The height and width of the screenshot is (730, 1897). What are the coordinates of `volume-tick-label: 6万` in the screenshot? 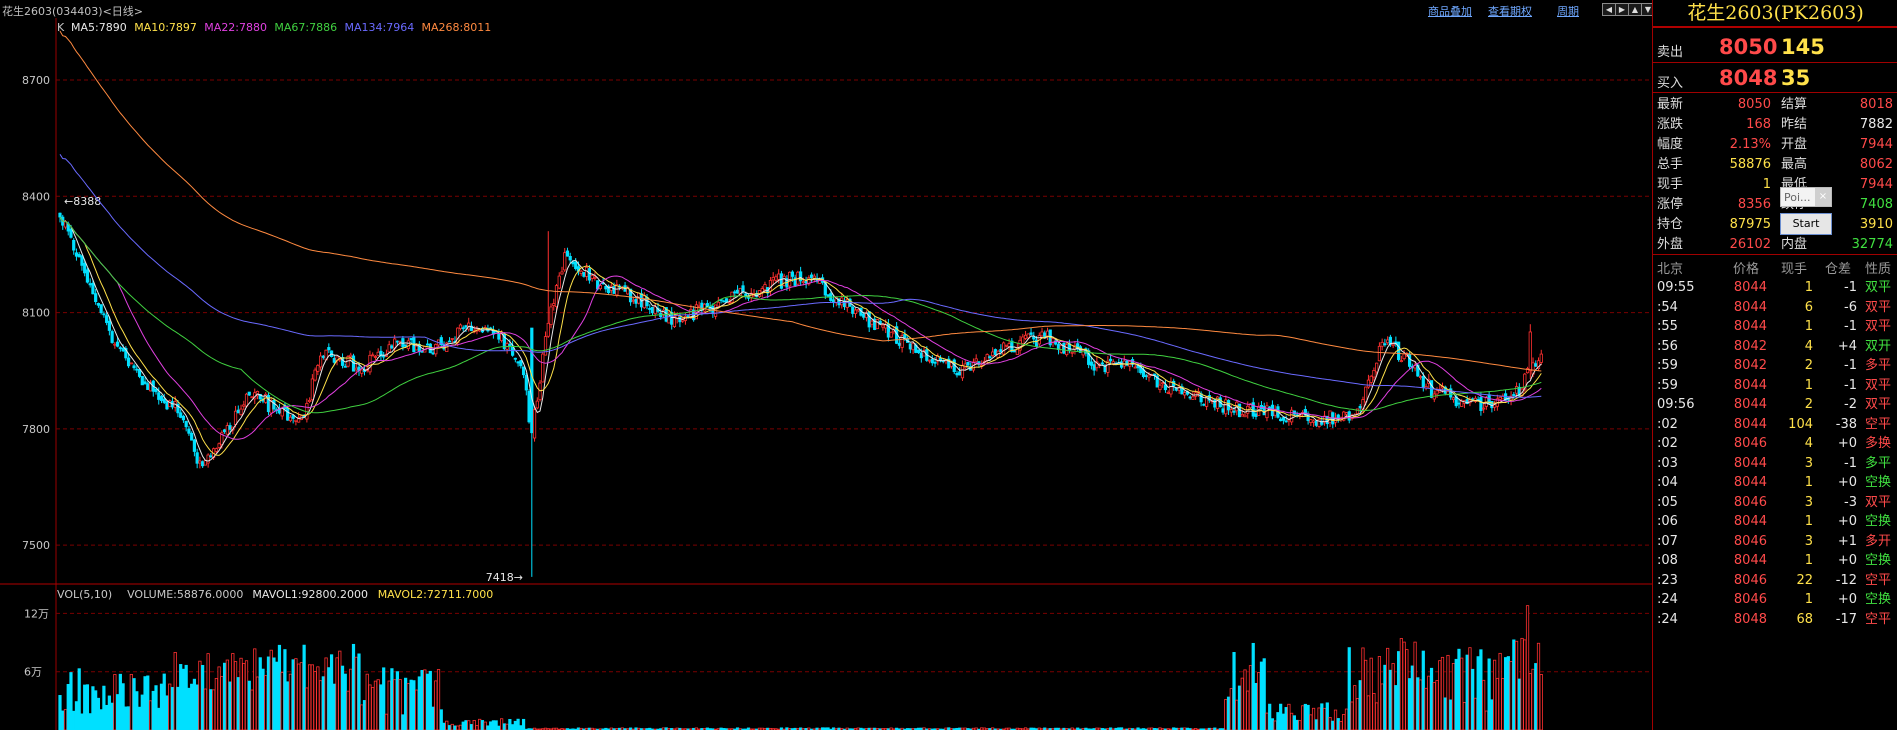 It's located at (33, 672).